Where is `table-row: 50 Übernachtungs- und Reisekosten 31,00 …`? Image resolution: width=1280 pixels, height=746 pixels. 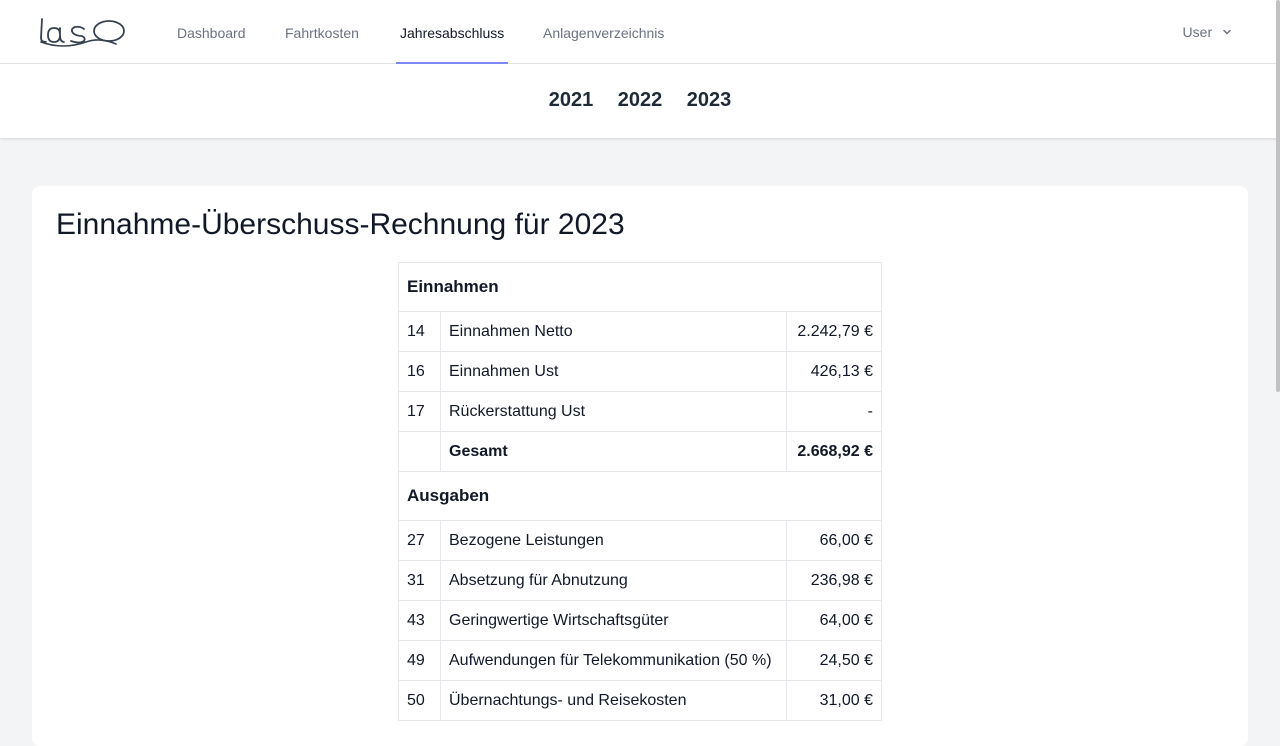
table-row: 50 Übernachtungs- und Reisekosten 31,00 … is located at coordinates (640, 700).